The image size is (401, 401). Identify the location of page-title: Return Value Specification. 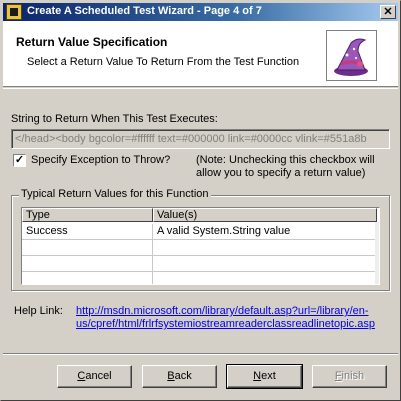
(92, 42).